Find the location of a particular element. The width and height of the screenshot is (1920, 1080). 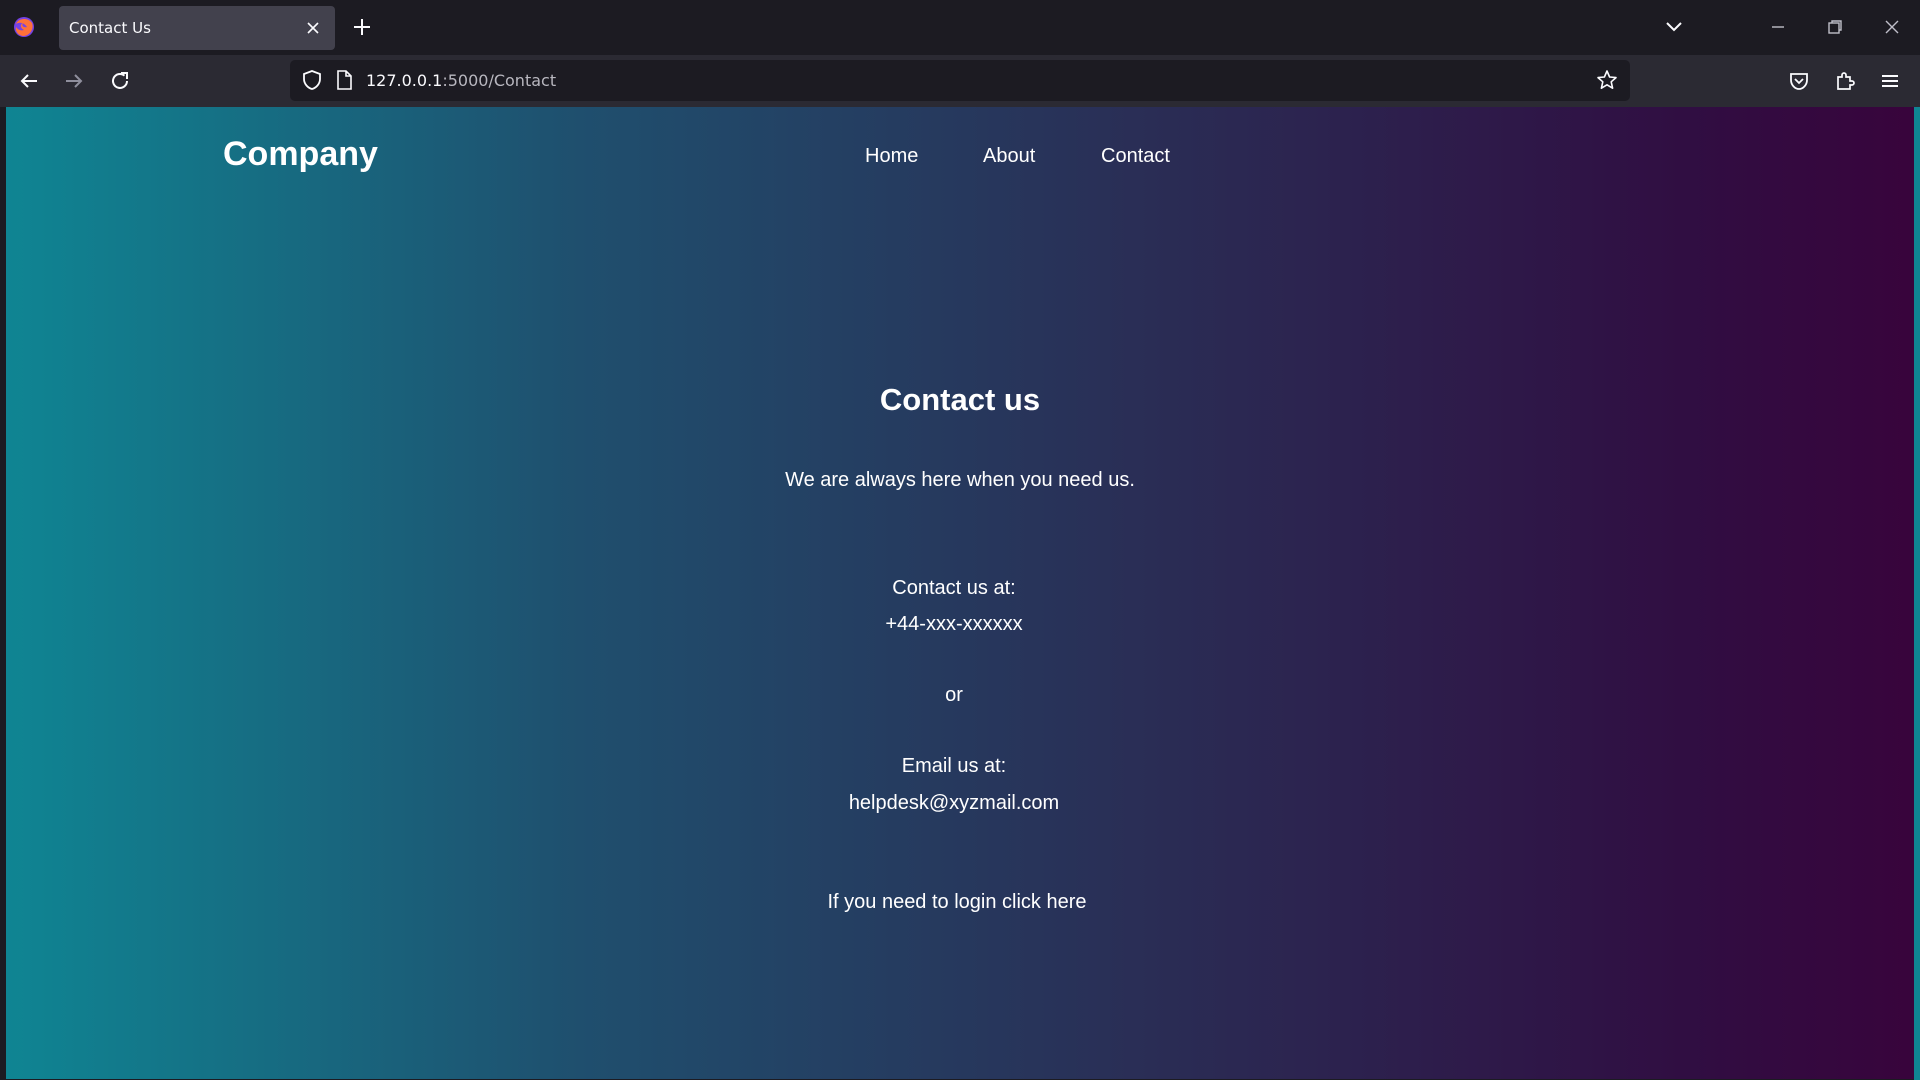

url-text: 127.0.0.1:5000/Contact is located at coordinates (461, 80).